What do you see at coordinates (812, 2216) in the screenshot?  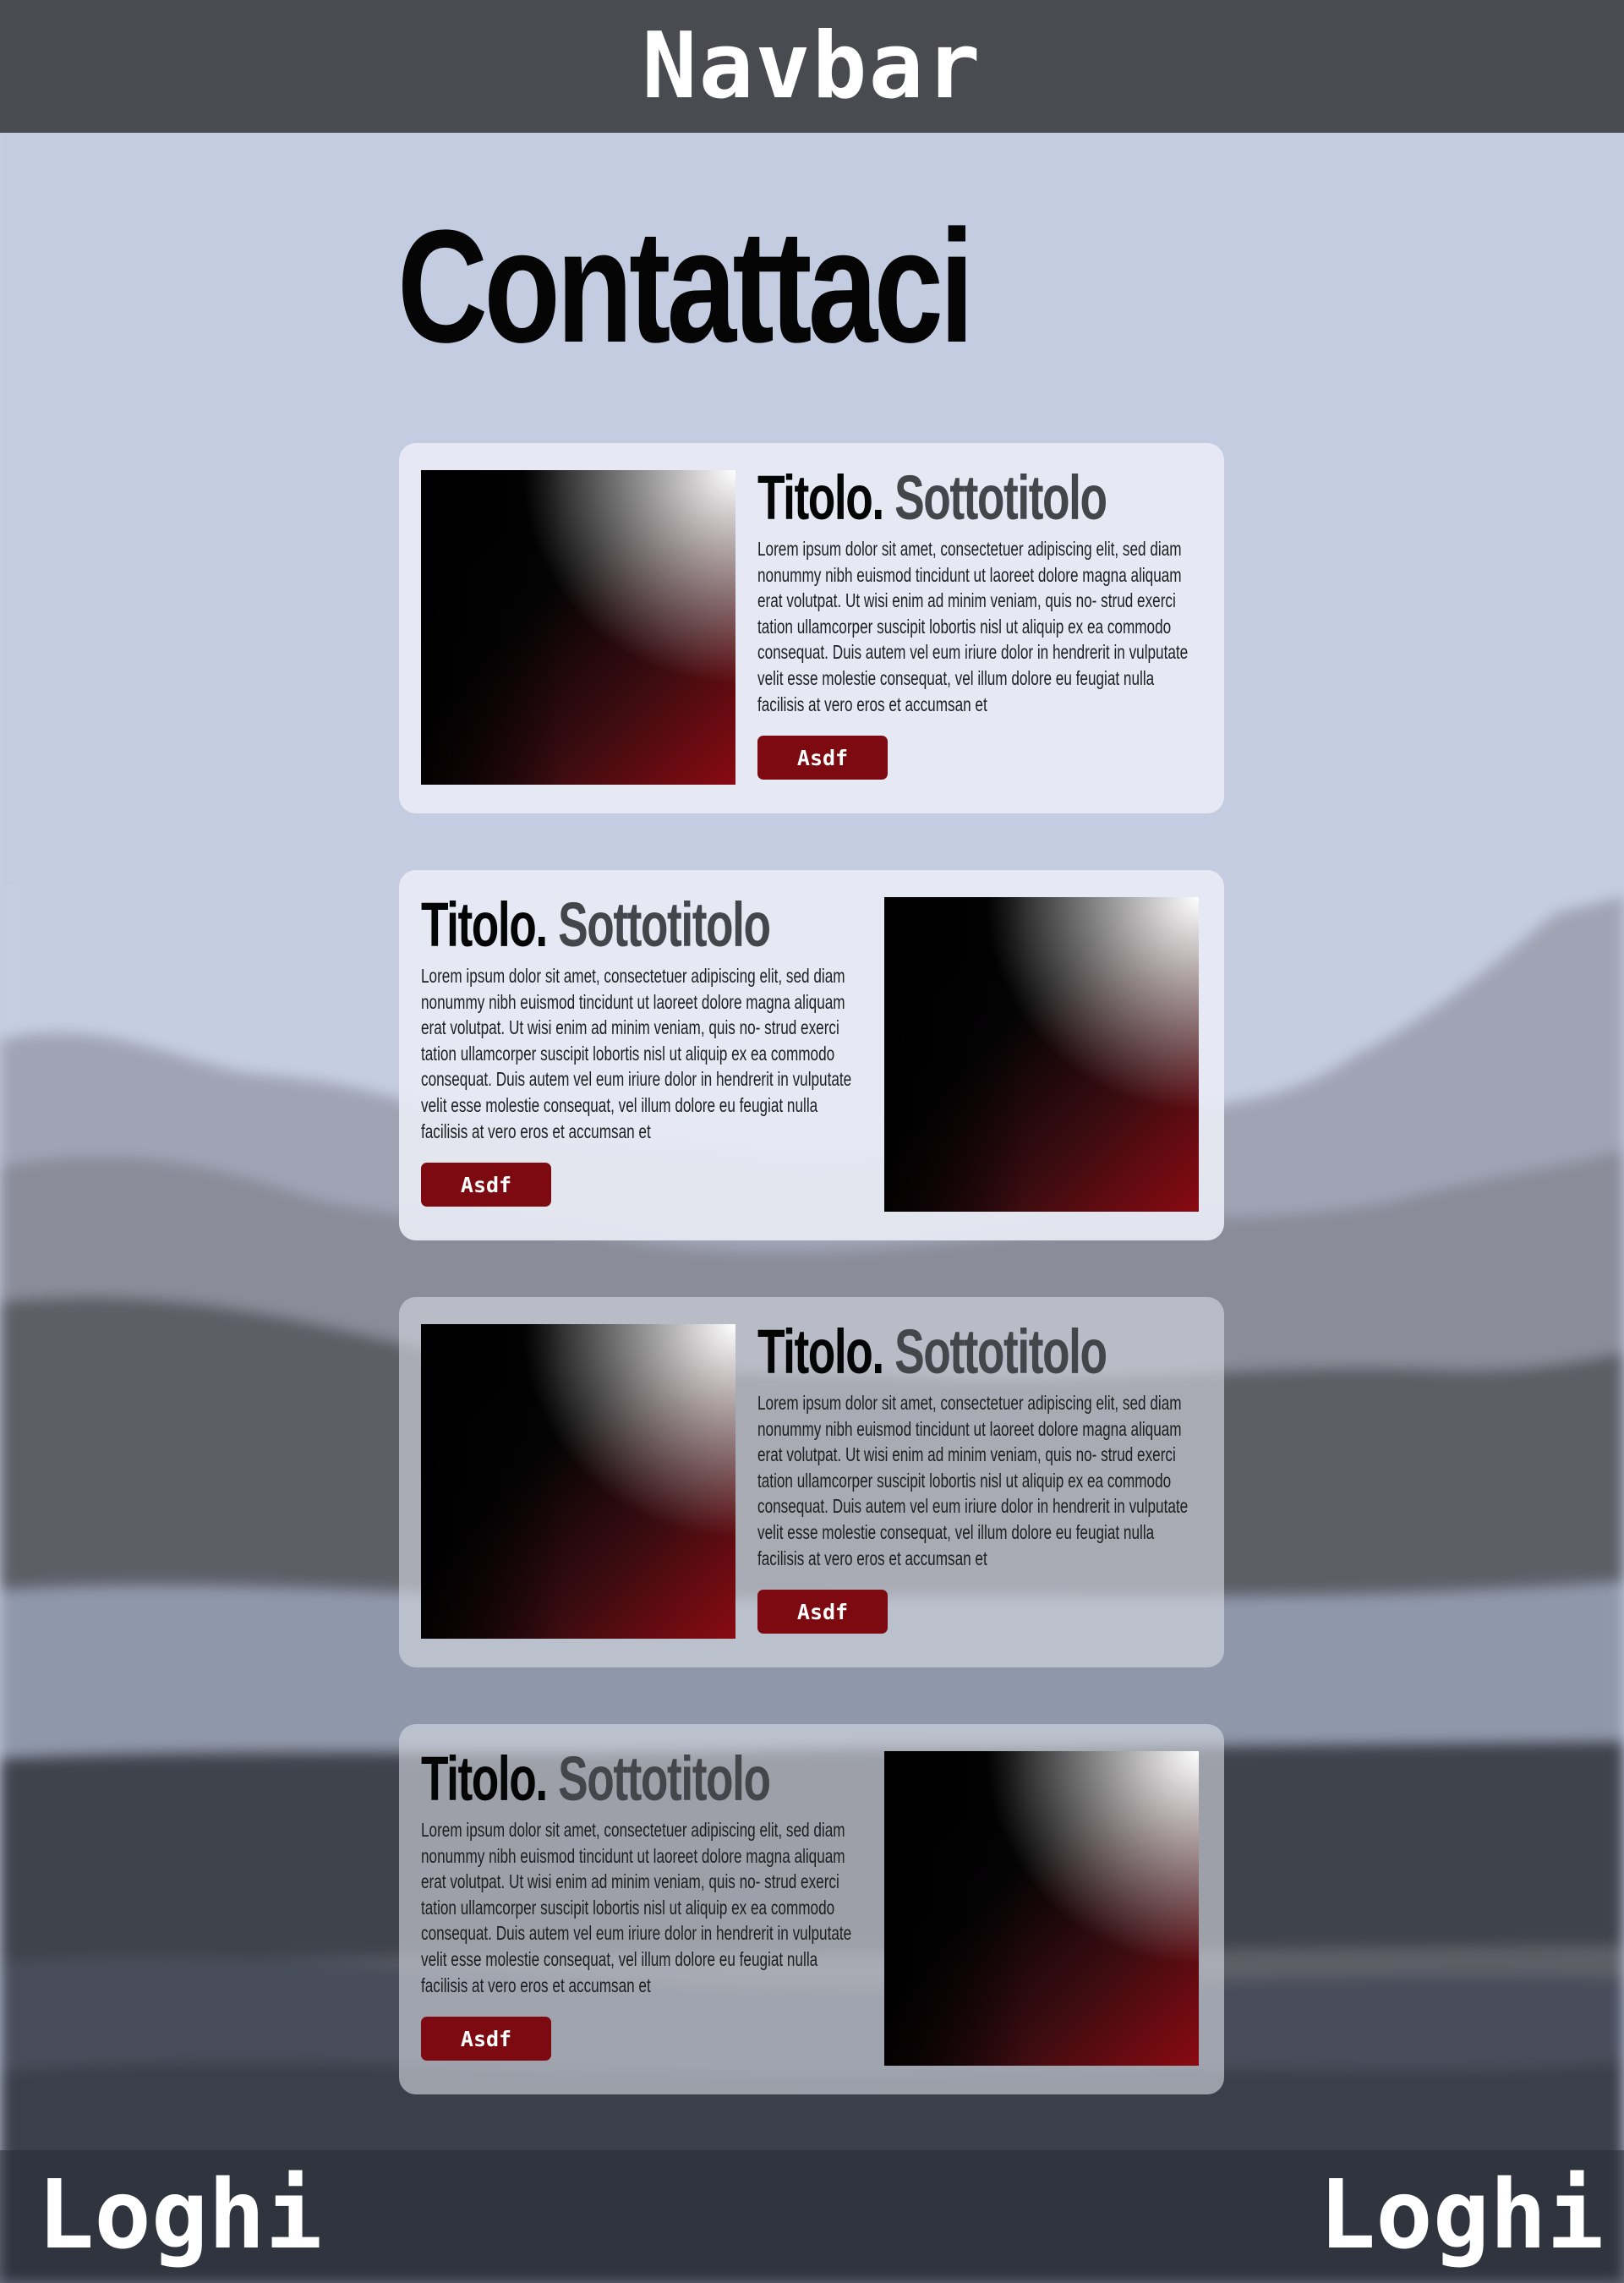 I see `footer: Loghi Loghi` at bounding box center [812, 2216].